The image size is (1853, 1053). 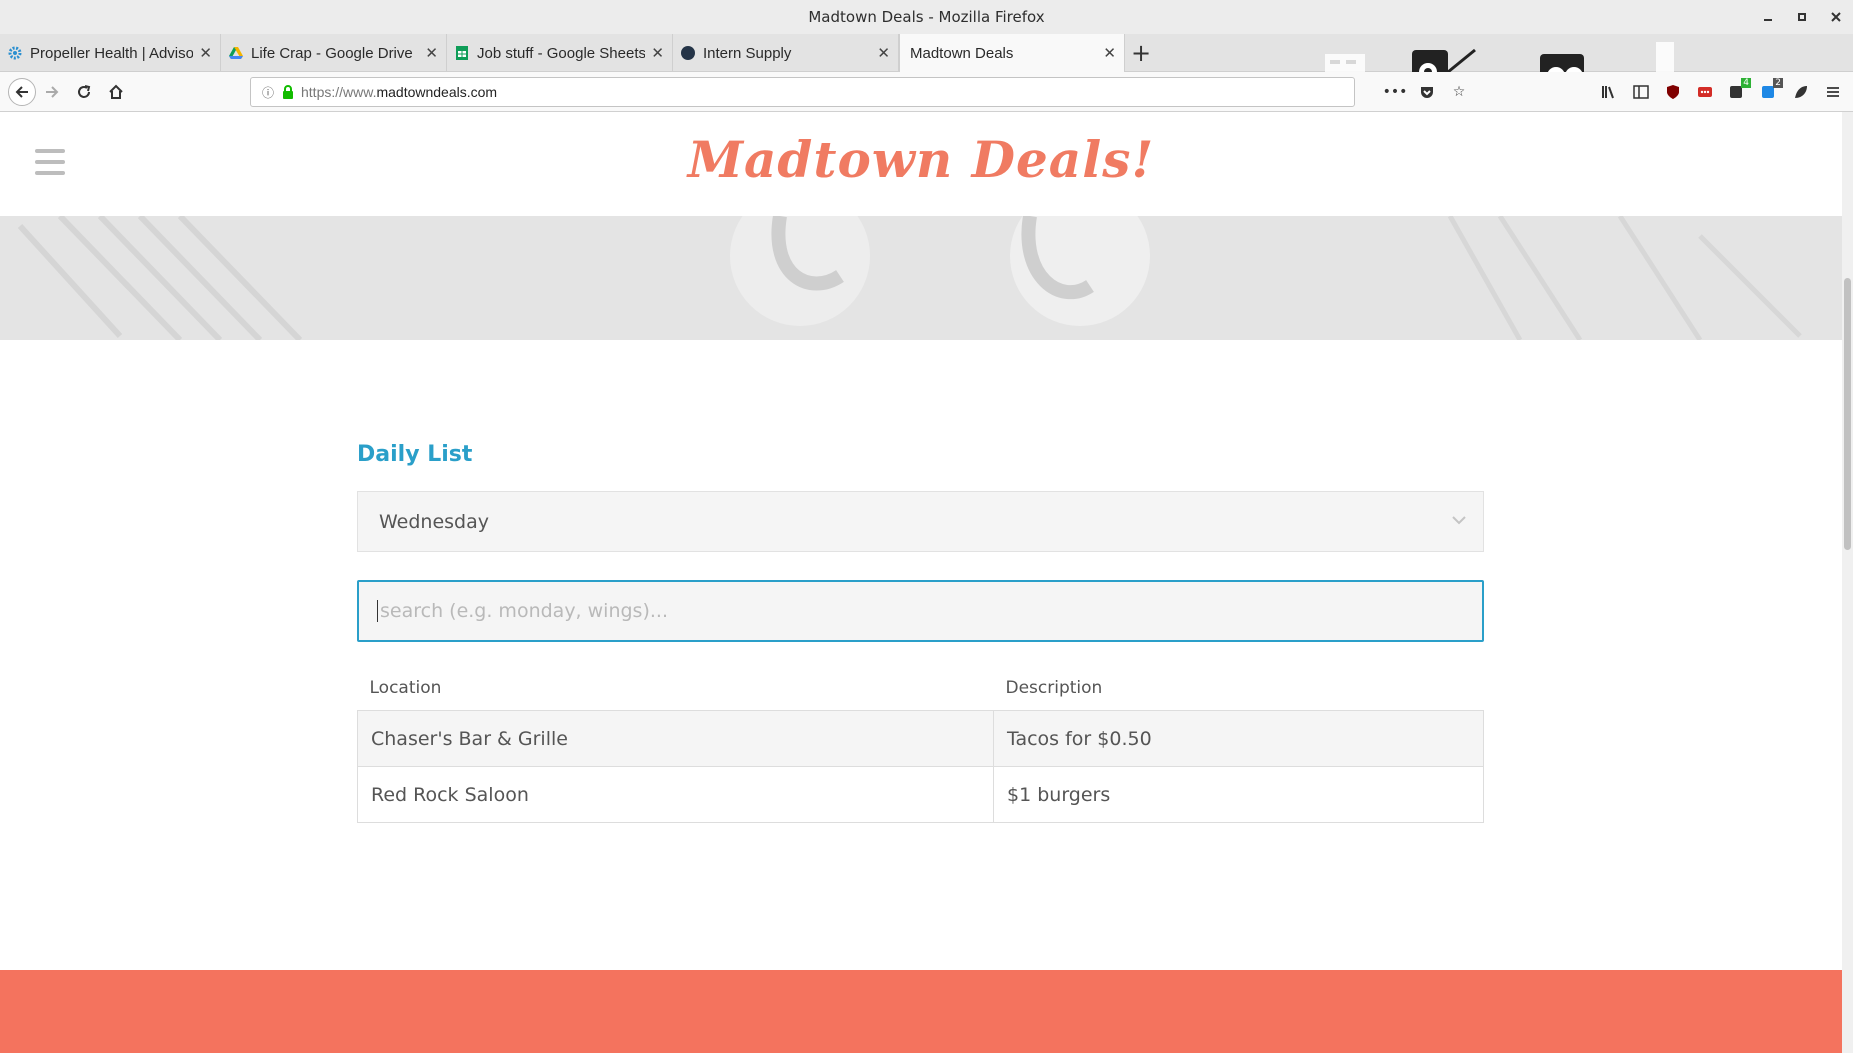 I want to click on minimize-button, so click(x=1768, y=17).